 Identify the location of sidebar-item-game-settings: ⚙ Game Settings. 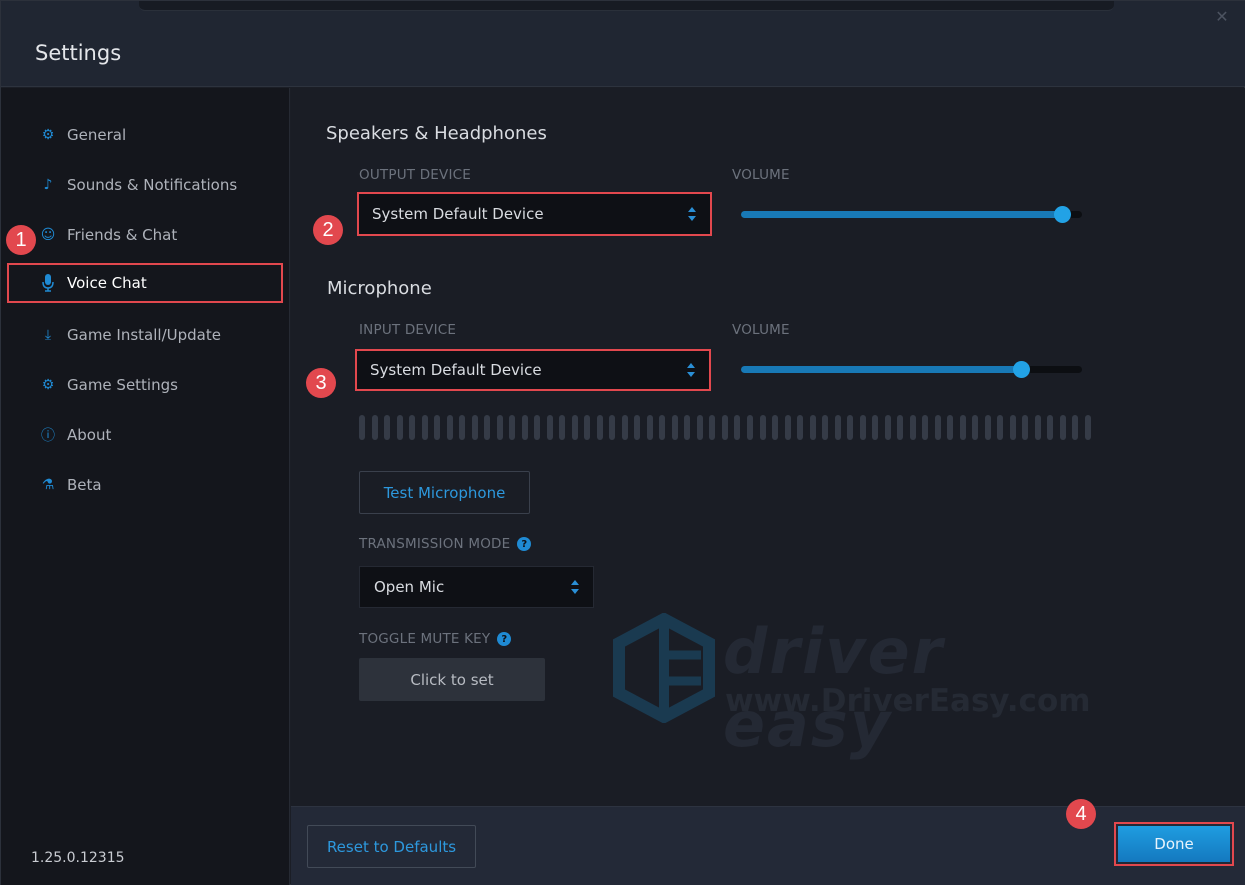
(145, 385).